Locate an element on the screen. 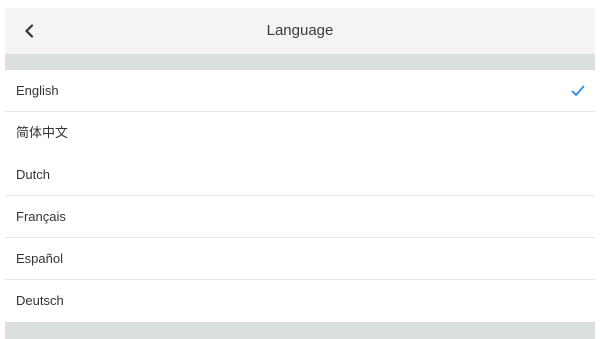 This screenshot has width=600, height=339. language-label: Dutch is located at coordinates (33, 174).